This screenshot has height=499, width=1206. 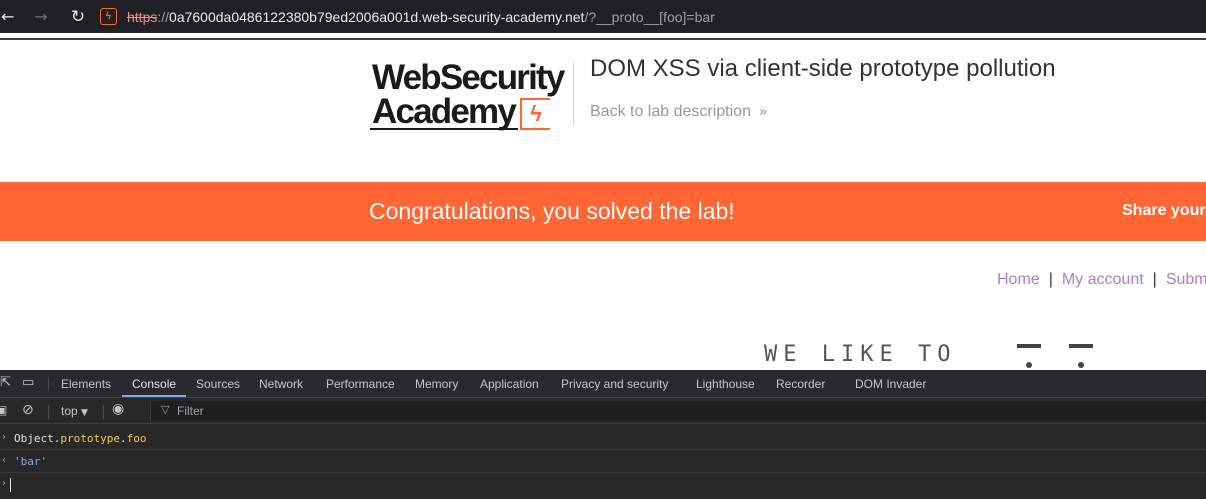 What do you see at coordinates (444, 129) in the screenshot?
I see `logo-underline` at bounding box center [444, 129].